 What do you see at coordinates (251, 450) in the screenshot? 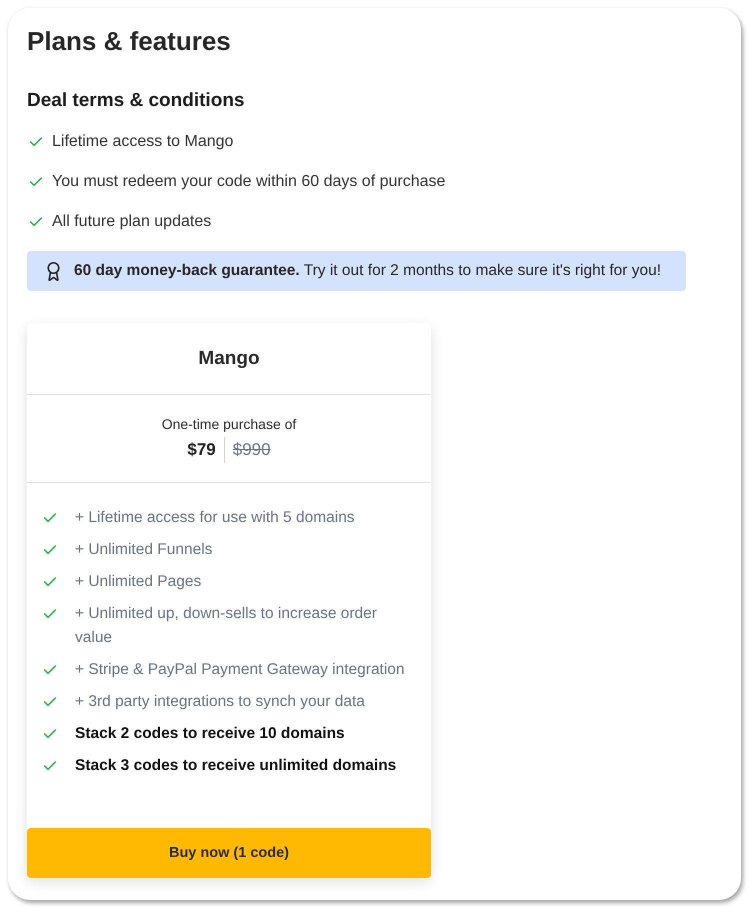
I see `original-price: $990` at bounding box center [251, 450].